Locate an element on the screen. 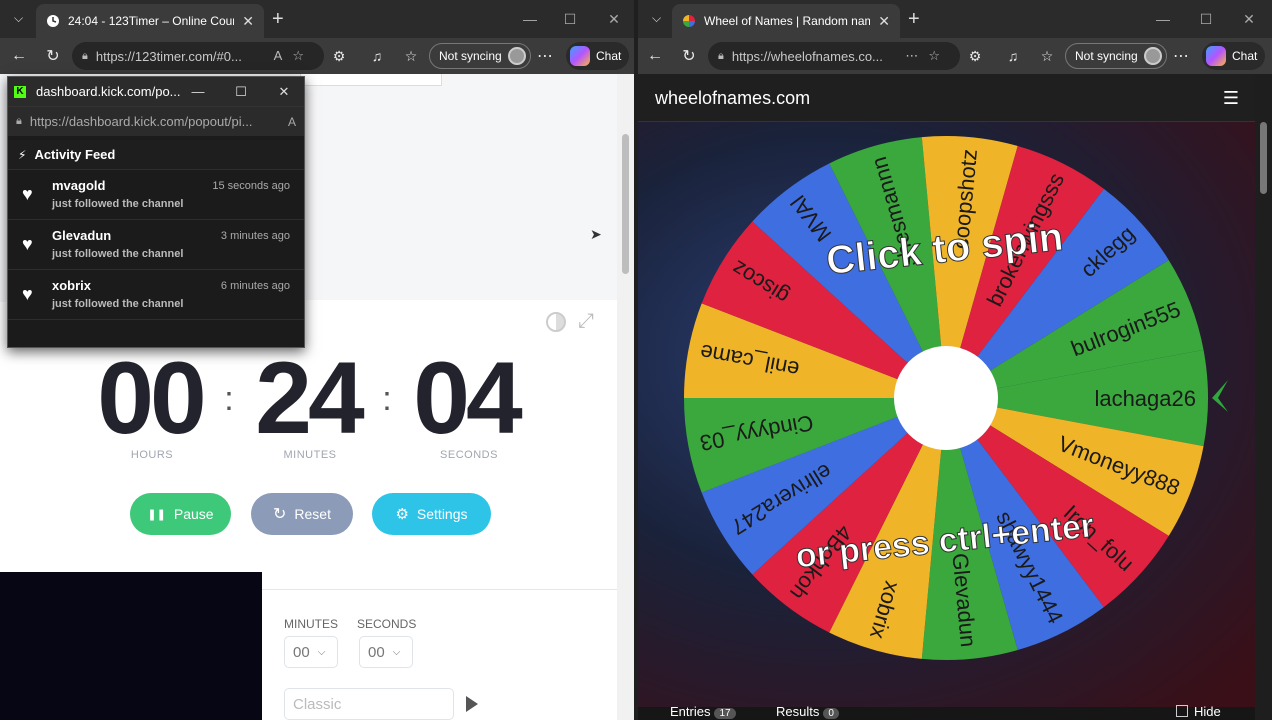  hamburger-menu-icon: ☰ is located at coordinates (1231, 98).